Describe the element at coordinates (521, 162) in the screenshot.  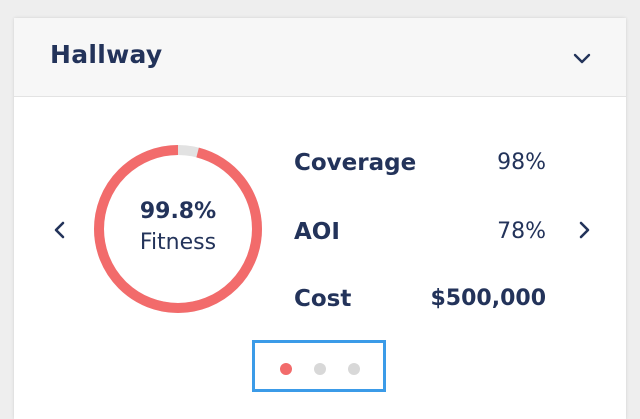
I see `coverage-value: 98%` at that location.